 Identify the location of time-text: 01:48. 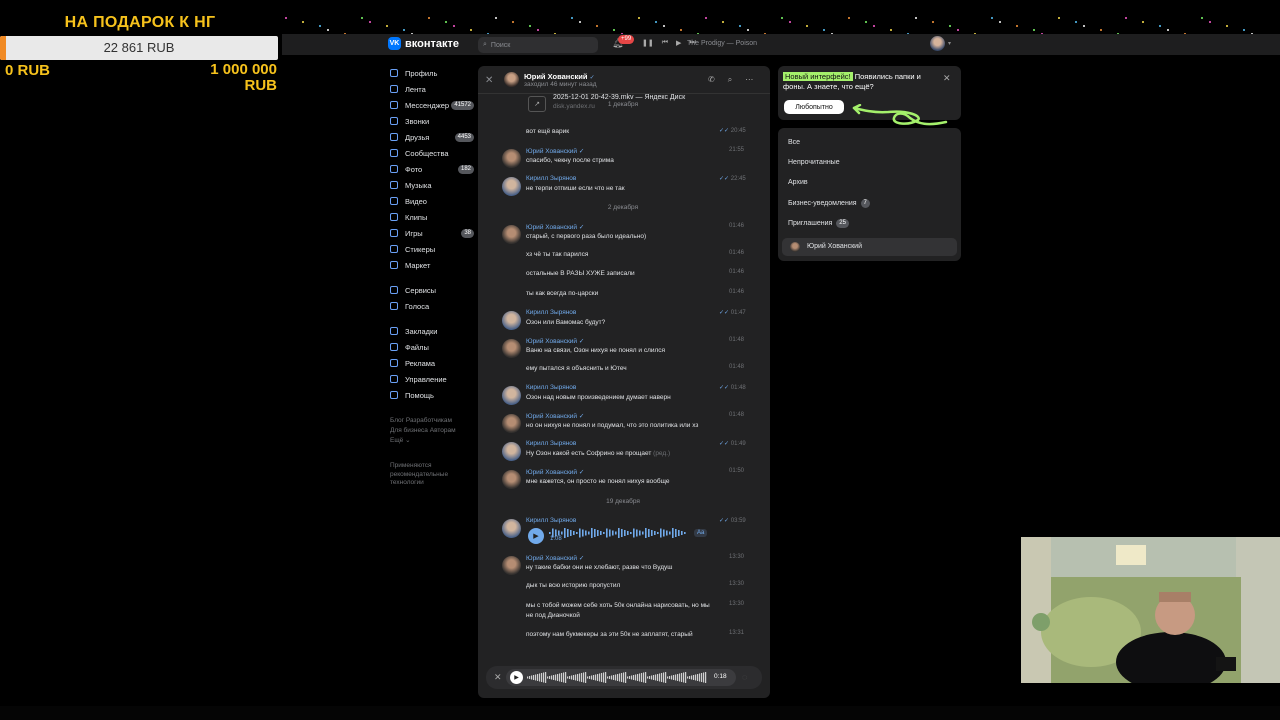
(737, 367).